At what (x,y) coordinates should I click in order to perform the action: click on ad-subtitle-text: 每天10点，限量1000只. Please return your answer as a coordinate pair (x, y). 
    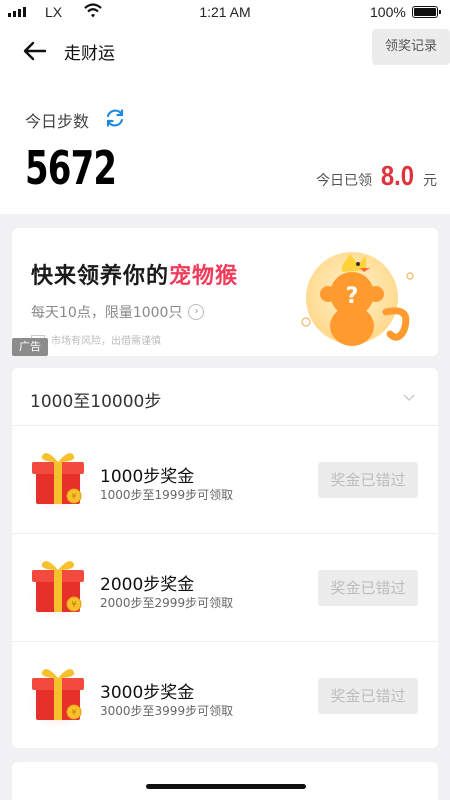
    Looking at the image, I should click on (107, 313).